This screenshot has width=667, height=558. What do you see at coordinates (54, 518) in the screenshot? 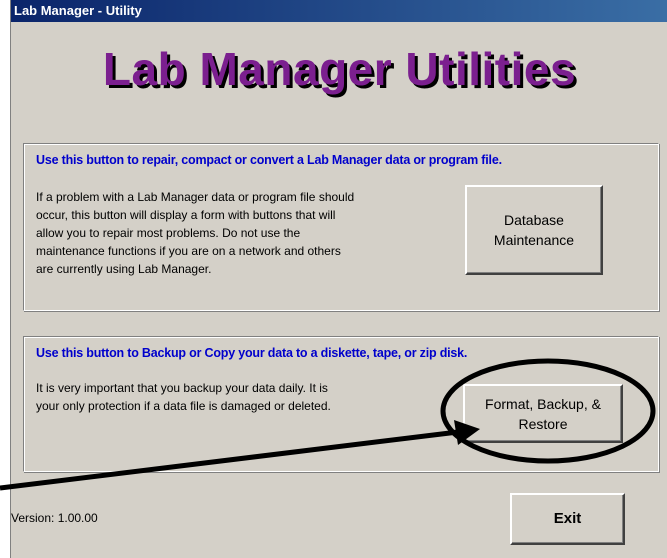
I see `version-label: Version: 1.00.00` at bounding box center [54, 518].